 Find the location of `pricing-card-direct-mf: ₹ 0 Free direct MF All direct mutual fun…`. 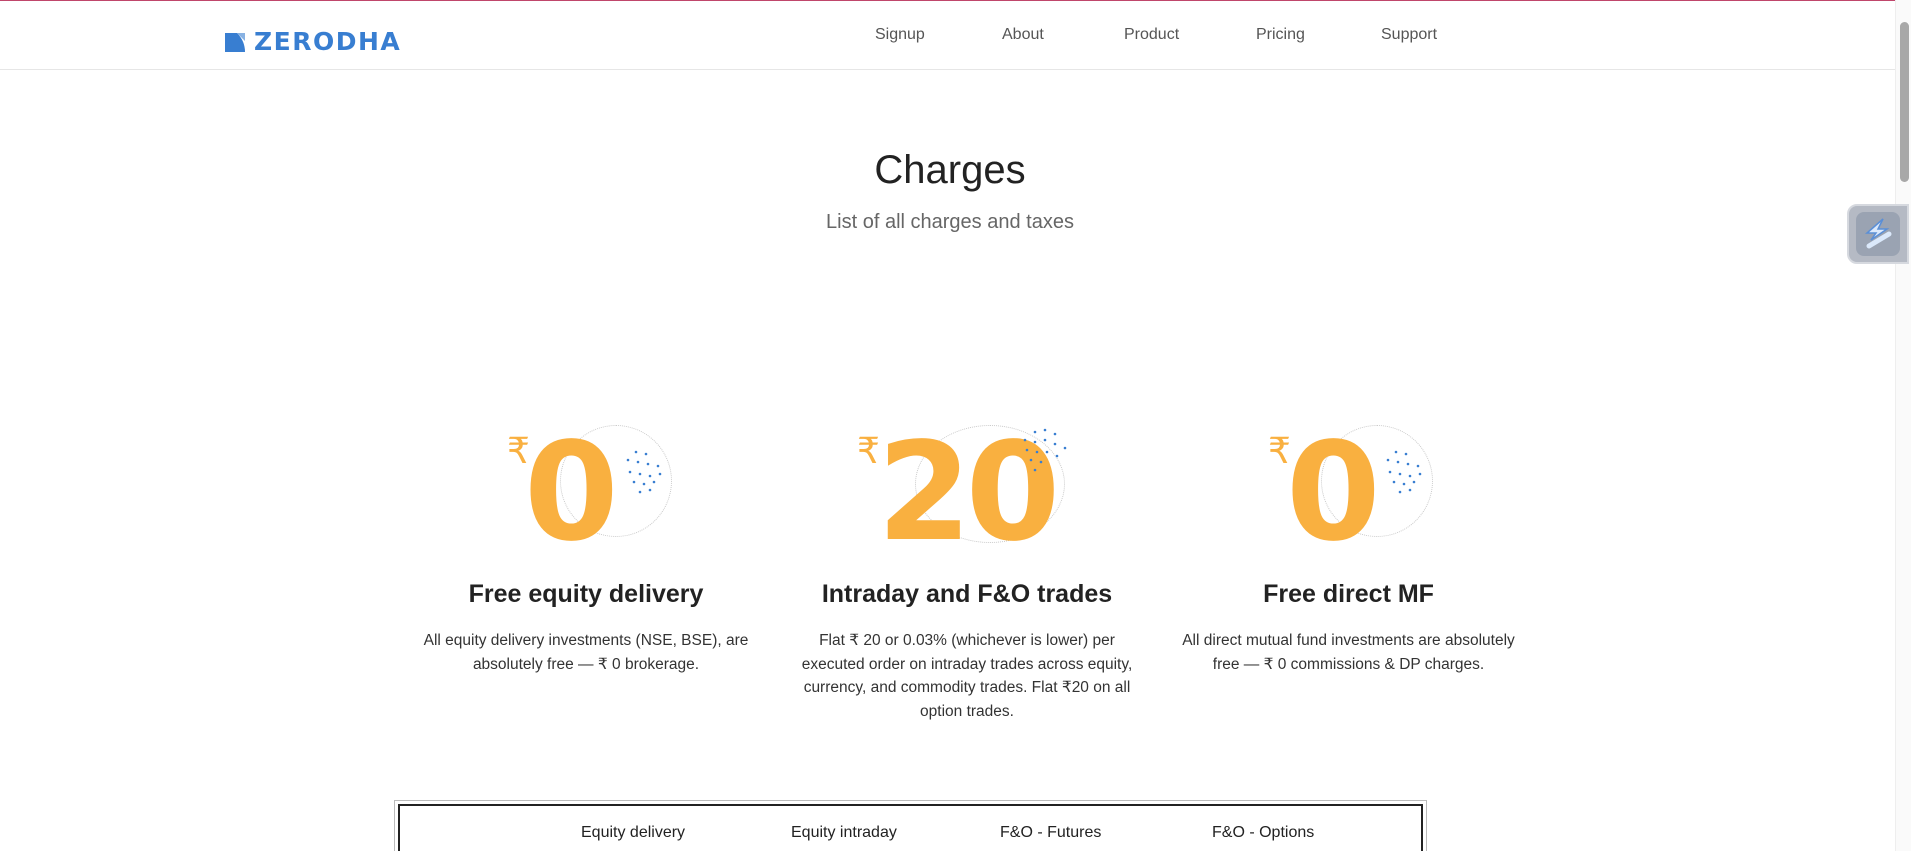

pricing-card-direct-mf: ₹ 0 Free direct MF All direct mutual fun… is located at coordinates (1348, 549).